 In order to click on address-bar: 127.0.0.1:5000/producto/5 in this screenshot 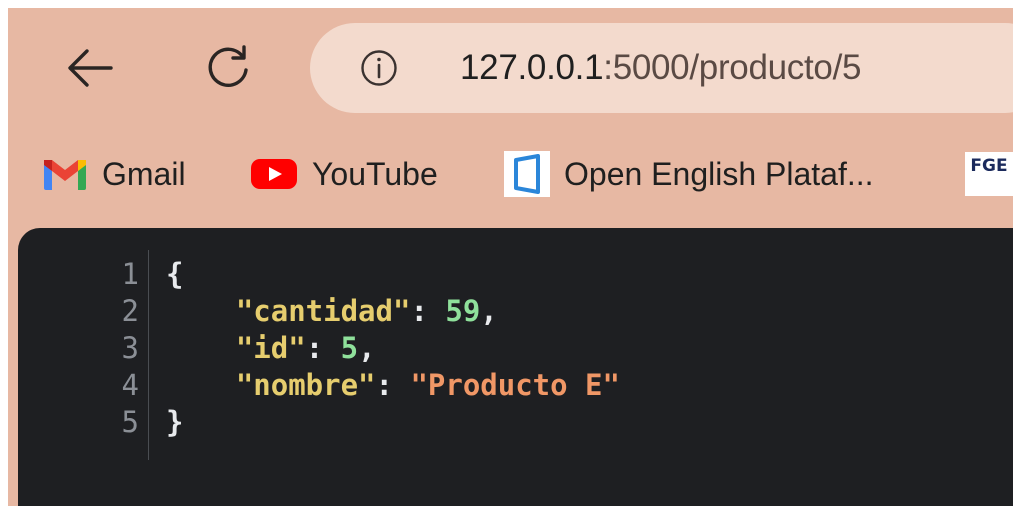, I will do `click(661, 68)`.